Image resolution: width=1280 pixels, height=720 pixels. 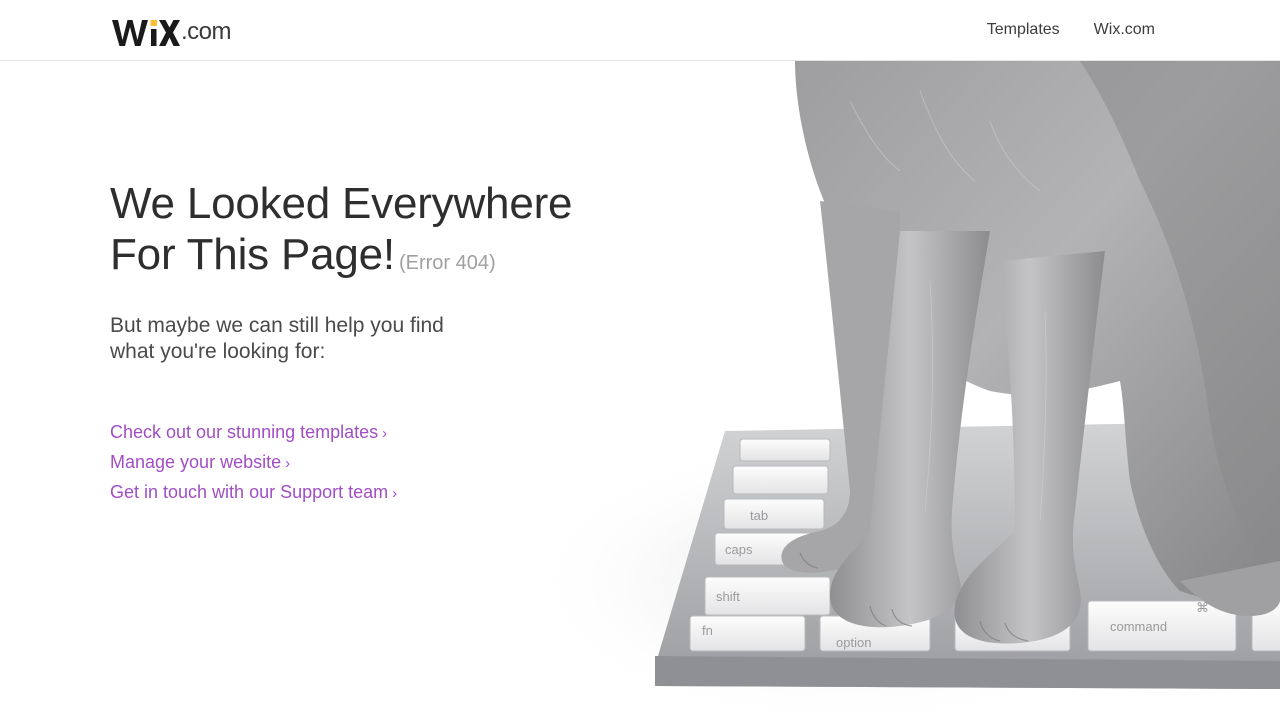 I want to click on wix-logo: .com, so click(x=172, y=28).